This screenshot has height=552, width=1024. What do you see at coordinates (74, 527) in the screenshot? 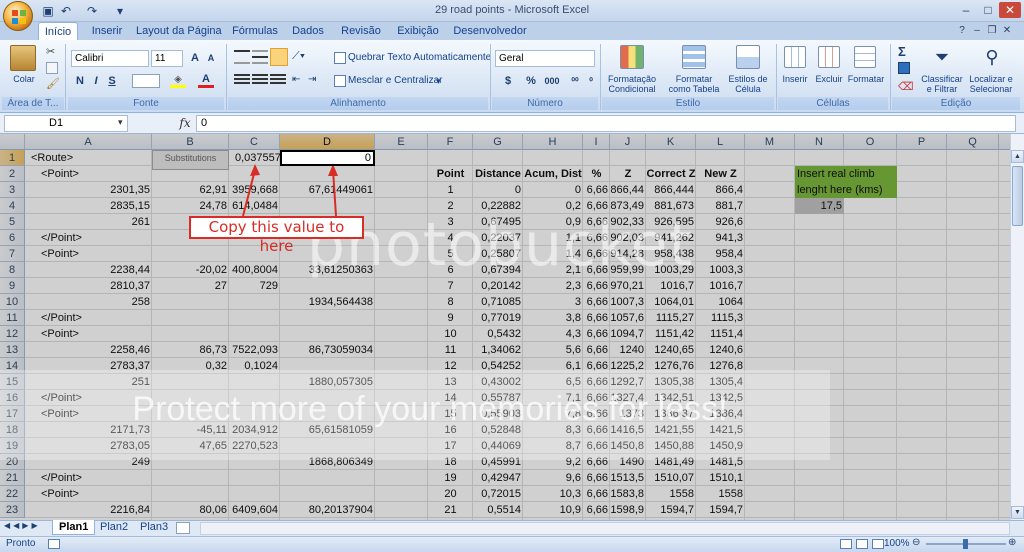
I see `sheet-tab-plan1: Plan1` at bounding box center [74, 527].